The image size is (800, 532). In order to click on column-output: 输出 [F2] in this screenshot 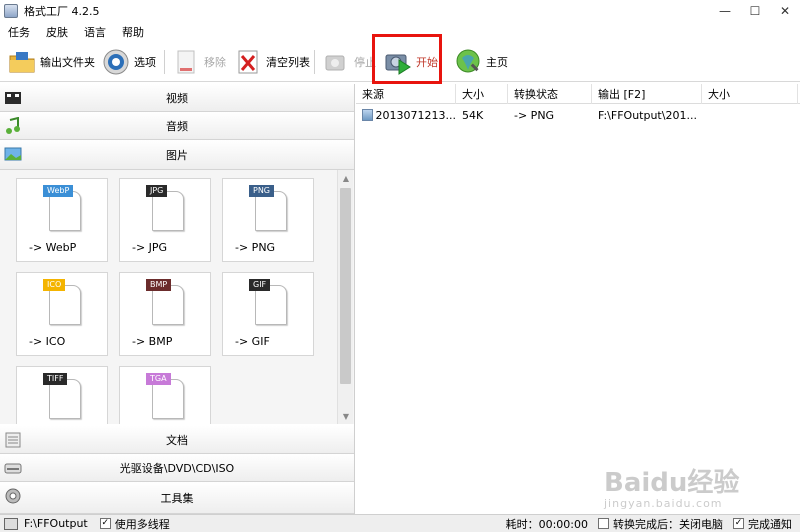, I will do `click(647, 94)`.